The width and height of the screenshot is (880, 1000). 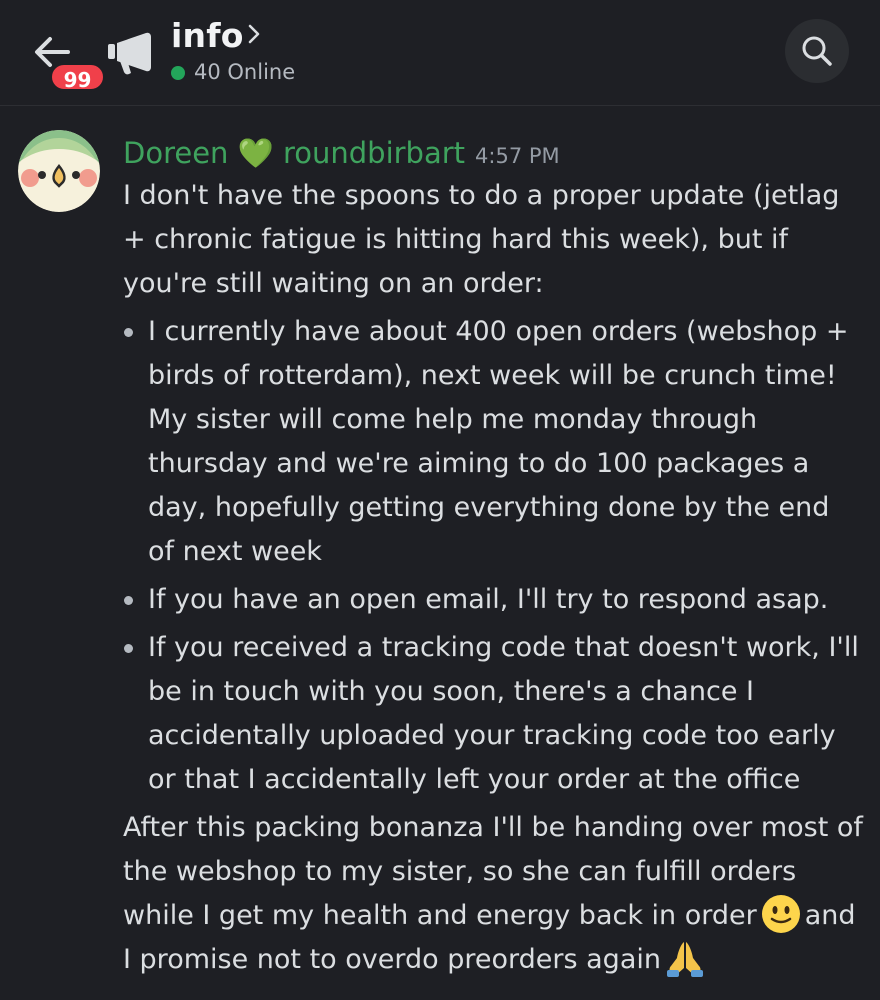 What do you see at coordinates (207, 35) in the screenshot?
I see `channel-title: info` at bounding box center [207, 35].